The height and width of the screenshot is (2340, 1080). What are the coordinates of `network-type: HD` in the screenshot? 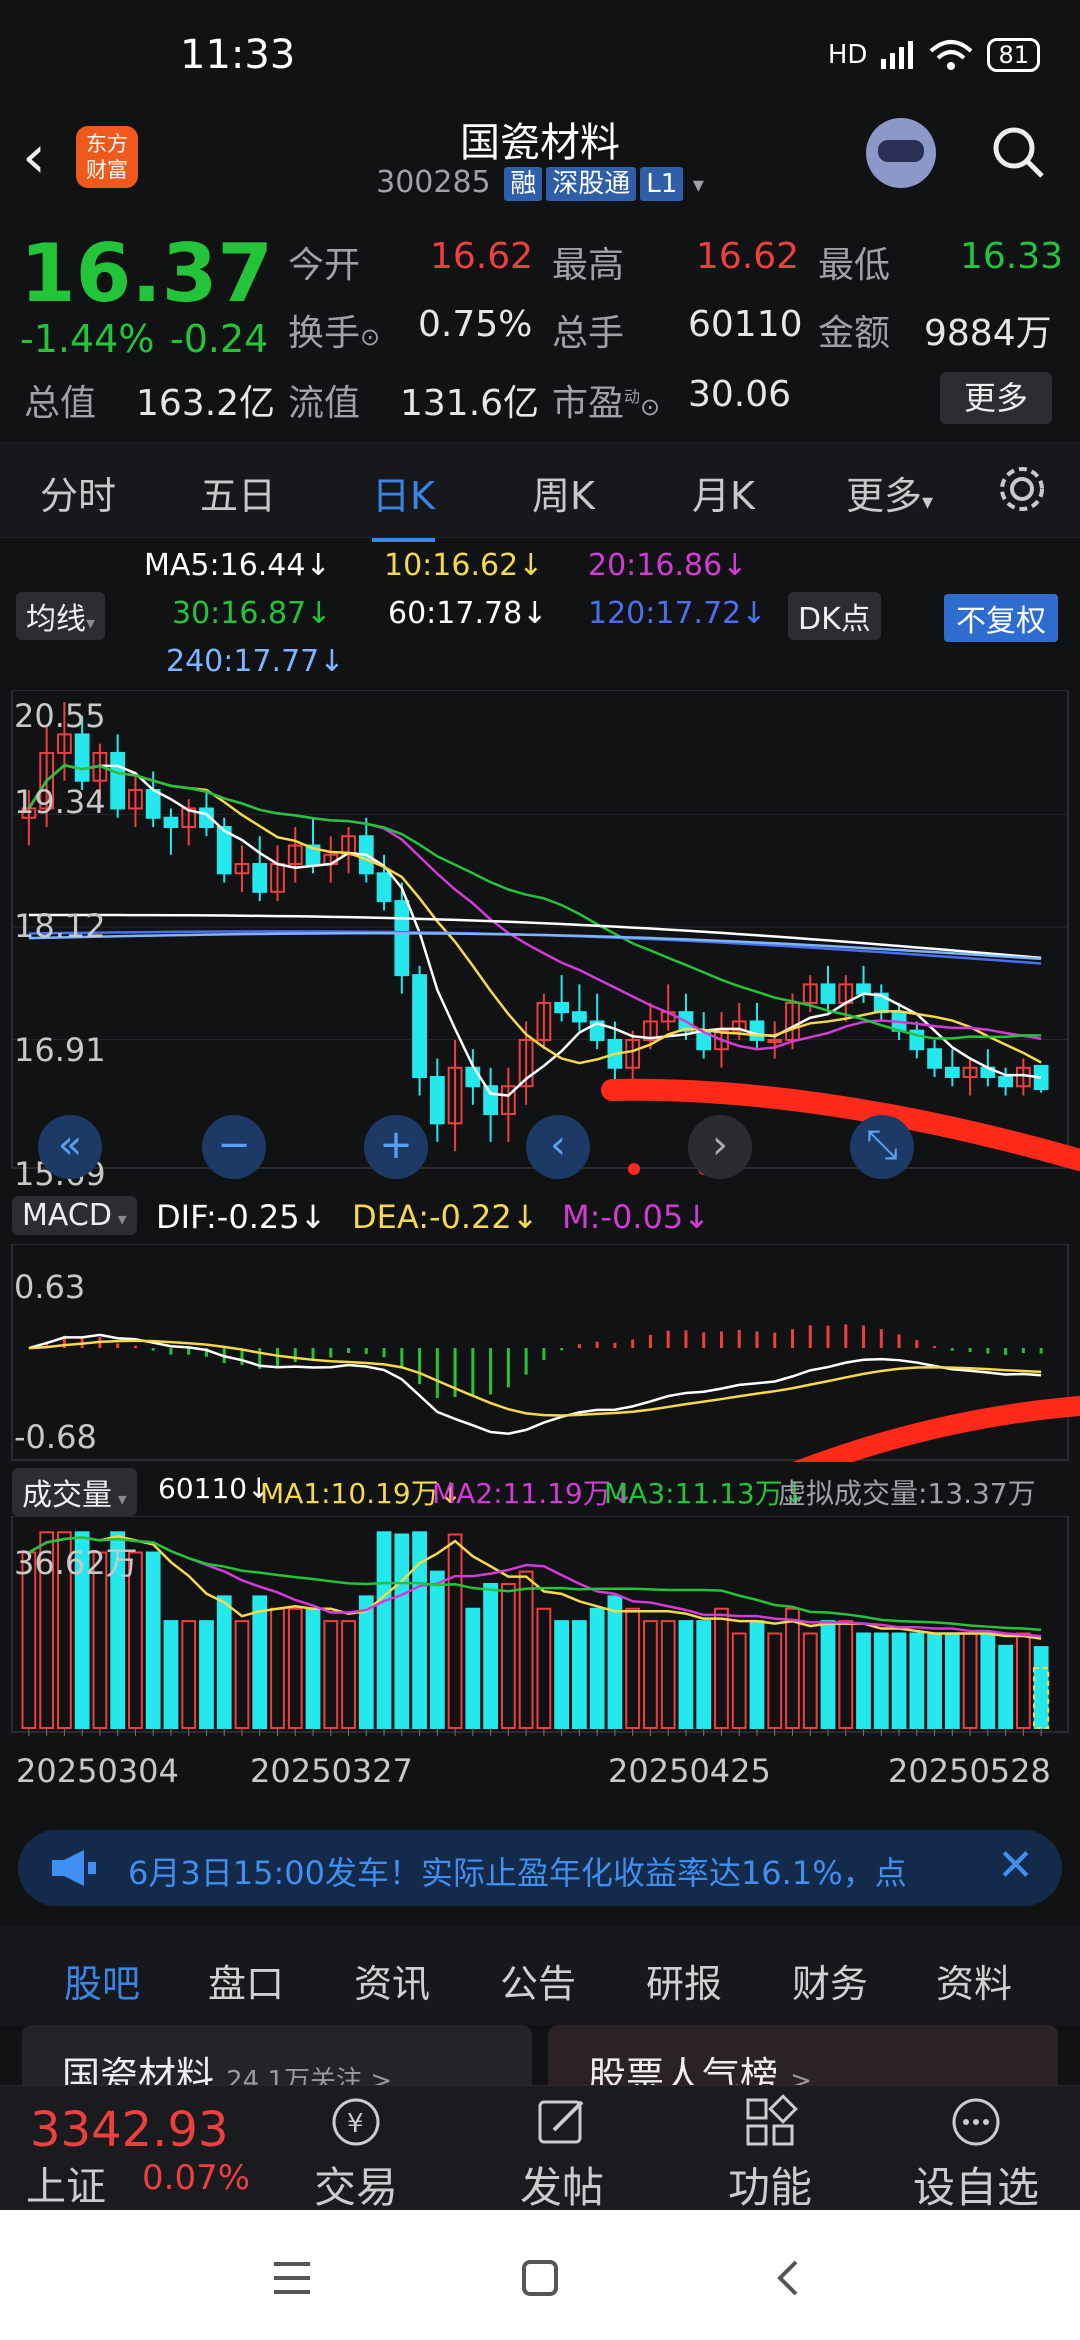 It's located at (847, 55).